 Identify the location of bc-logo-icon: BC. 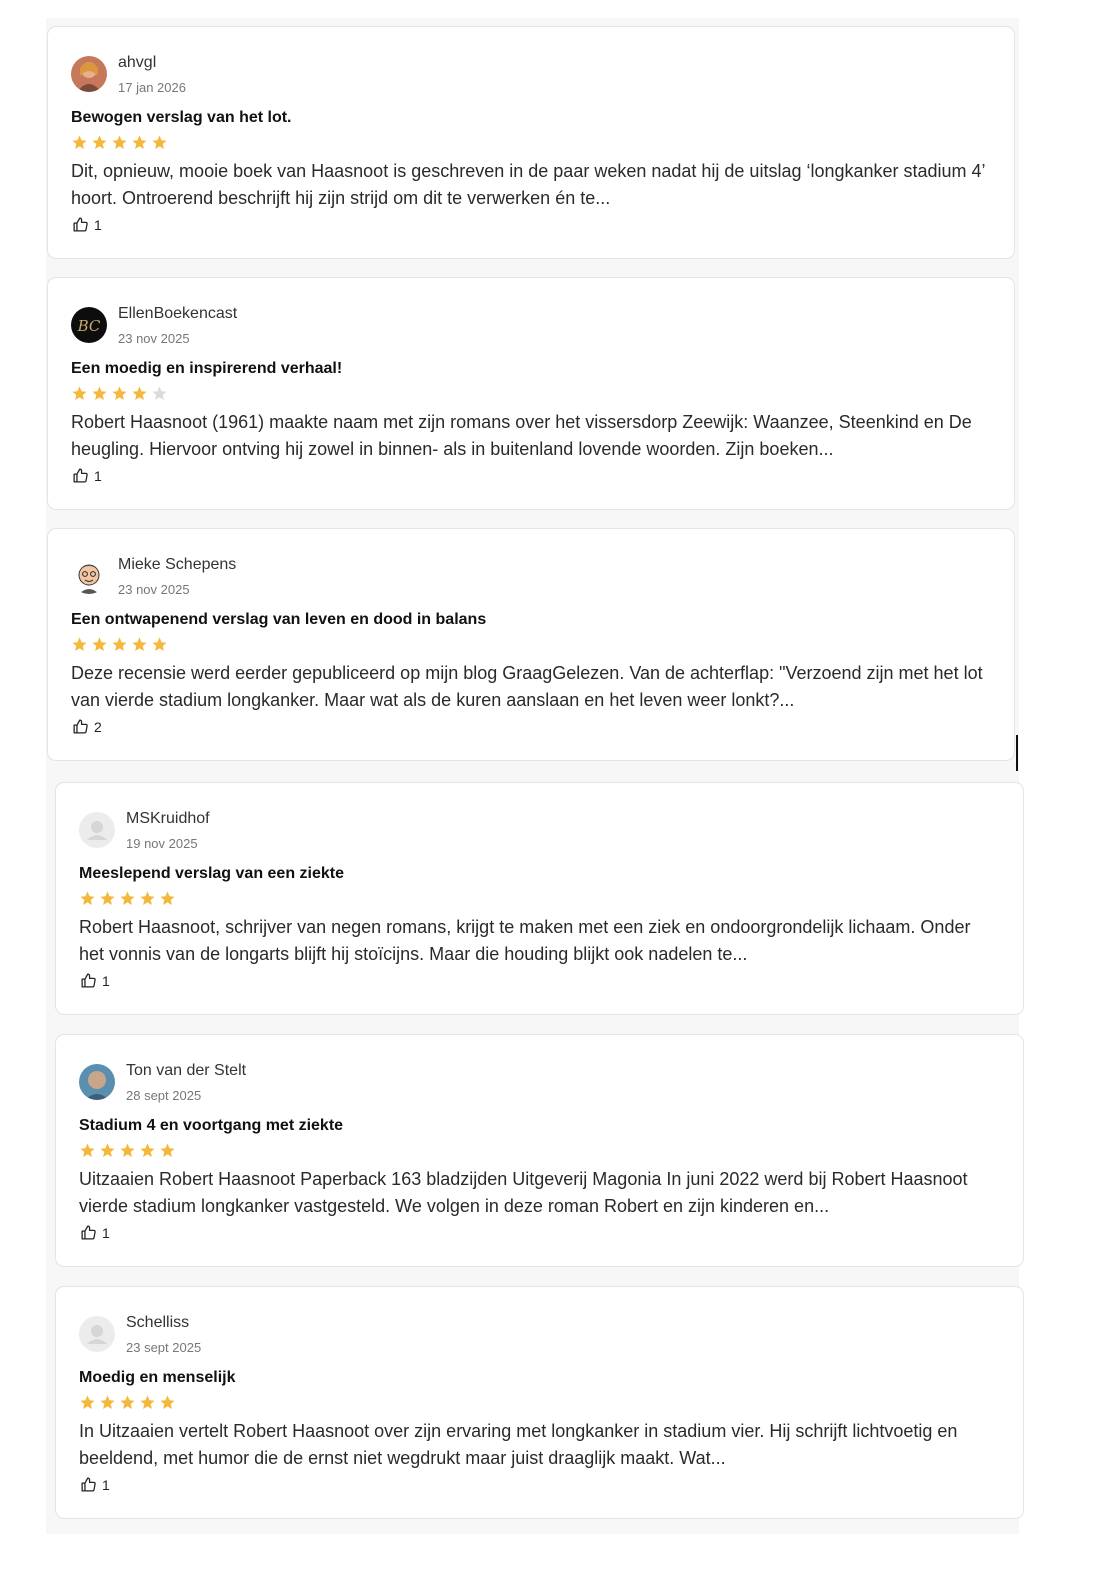
(89, 325).